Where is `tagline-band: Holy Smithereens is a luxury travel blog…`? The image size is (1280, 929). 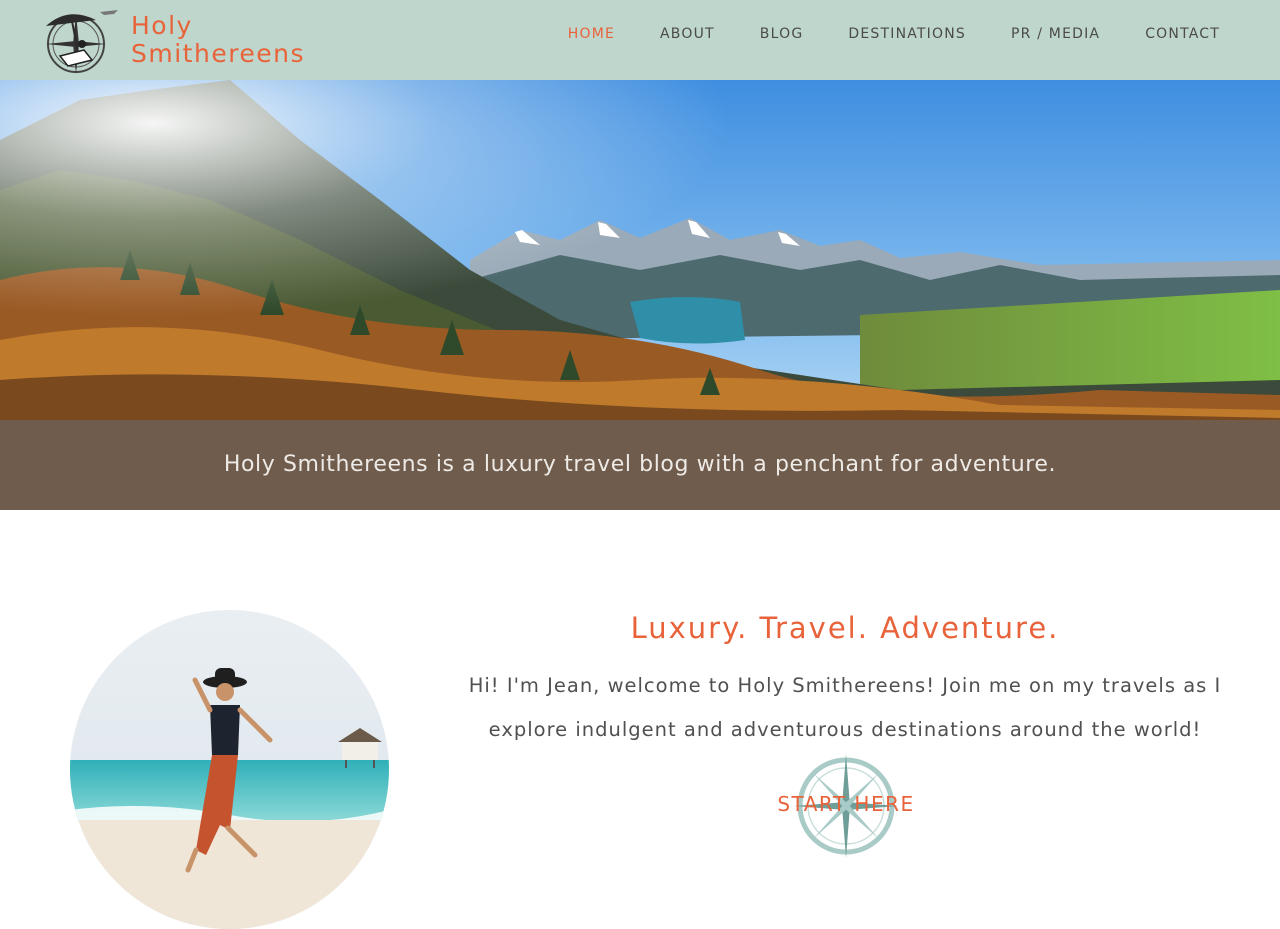 tagline-band: Holy Smithereens is a luxury travel blog… is located at coordinates (640, 465).